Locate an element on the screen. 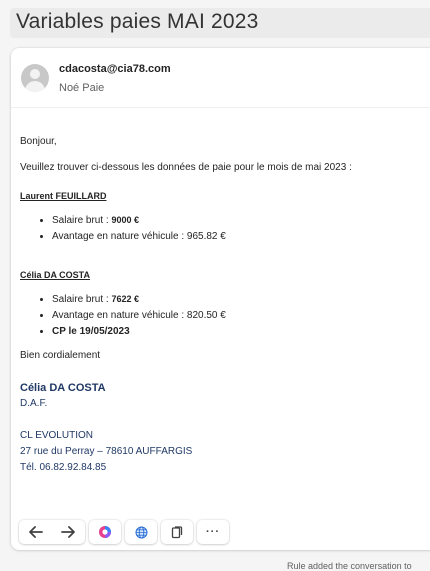 The height and width of the screenshot is (571, 430). avatar-body-shape is located at coordinates (35, 86).